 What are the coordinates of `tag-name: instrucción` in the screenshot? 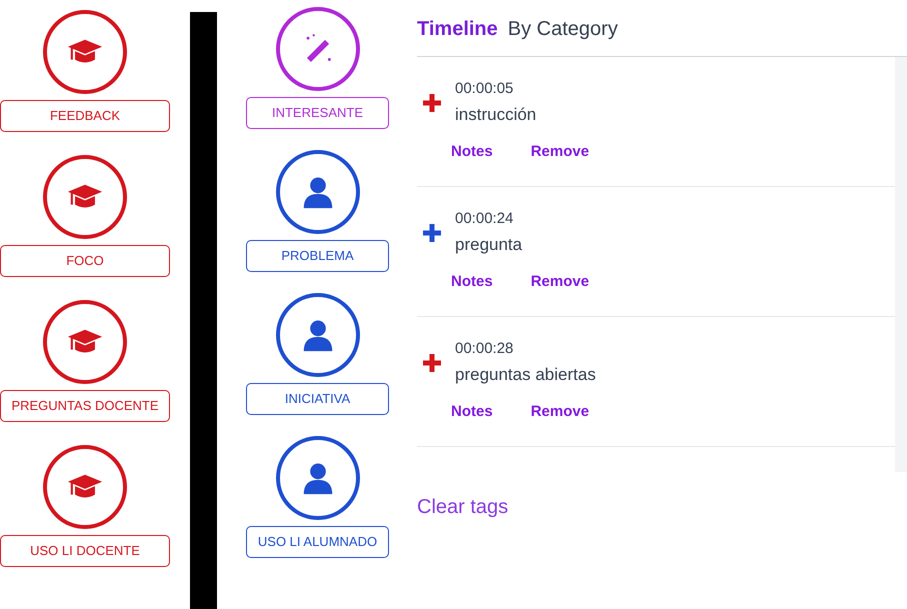 It's located at (495, 115).